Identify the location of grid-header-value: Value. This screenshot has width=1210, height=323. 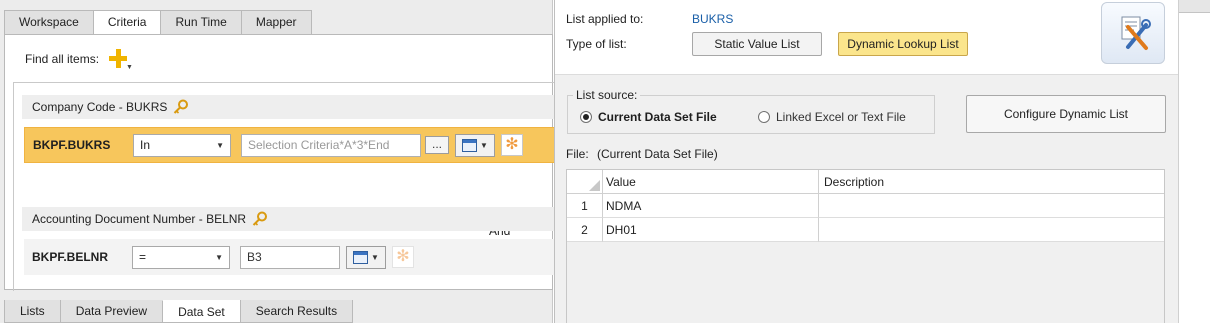
(711, 182).